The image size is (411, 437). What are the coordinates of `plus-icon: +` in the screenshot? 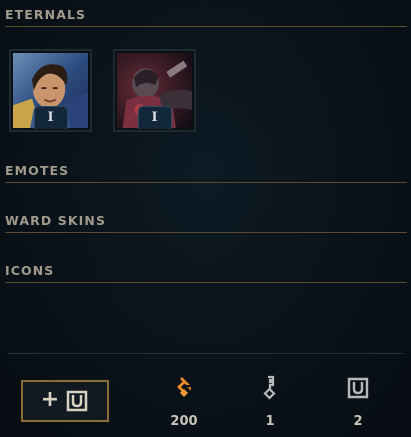 It's located at (50, 399).